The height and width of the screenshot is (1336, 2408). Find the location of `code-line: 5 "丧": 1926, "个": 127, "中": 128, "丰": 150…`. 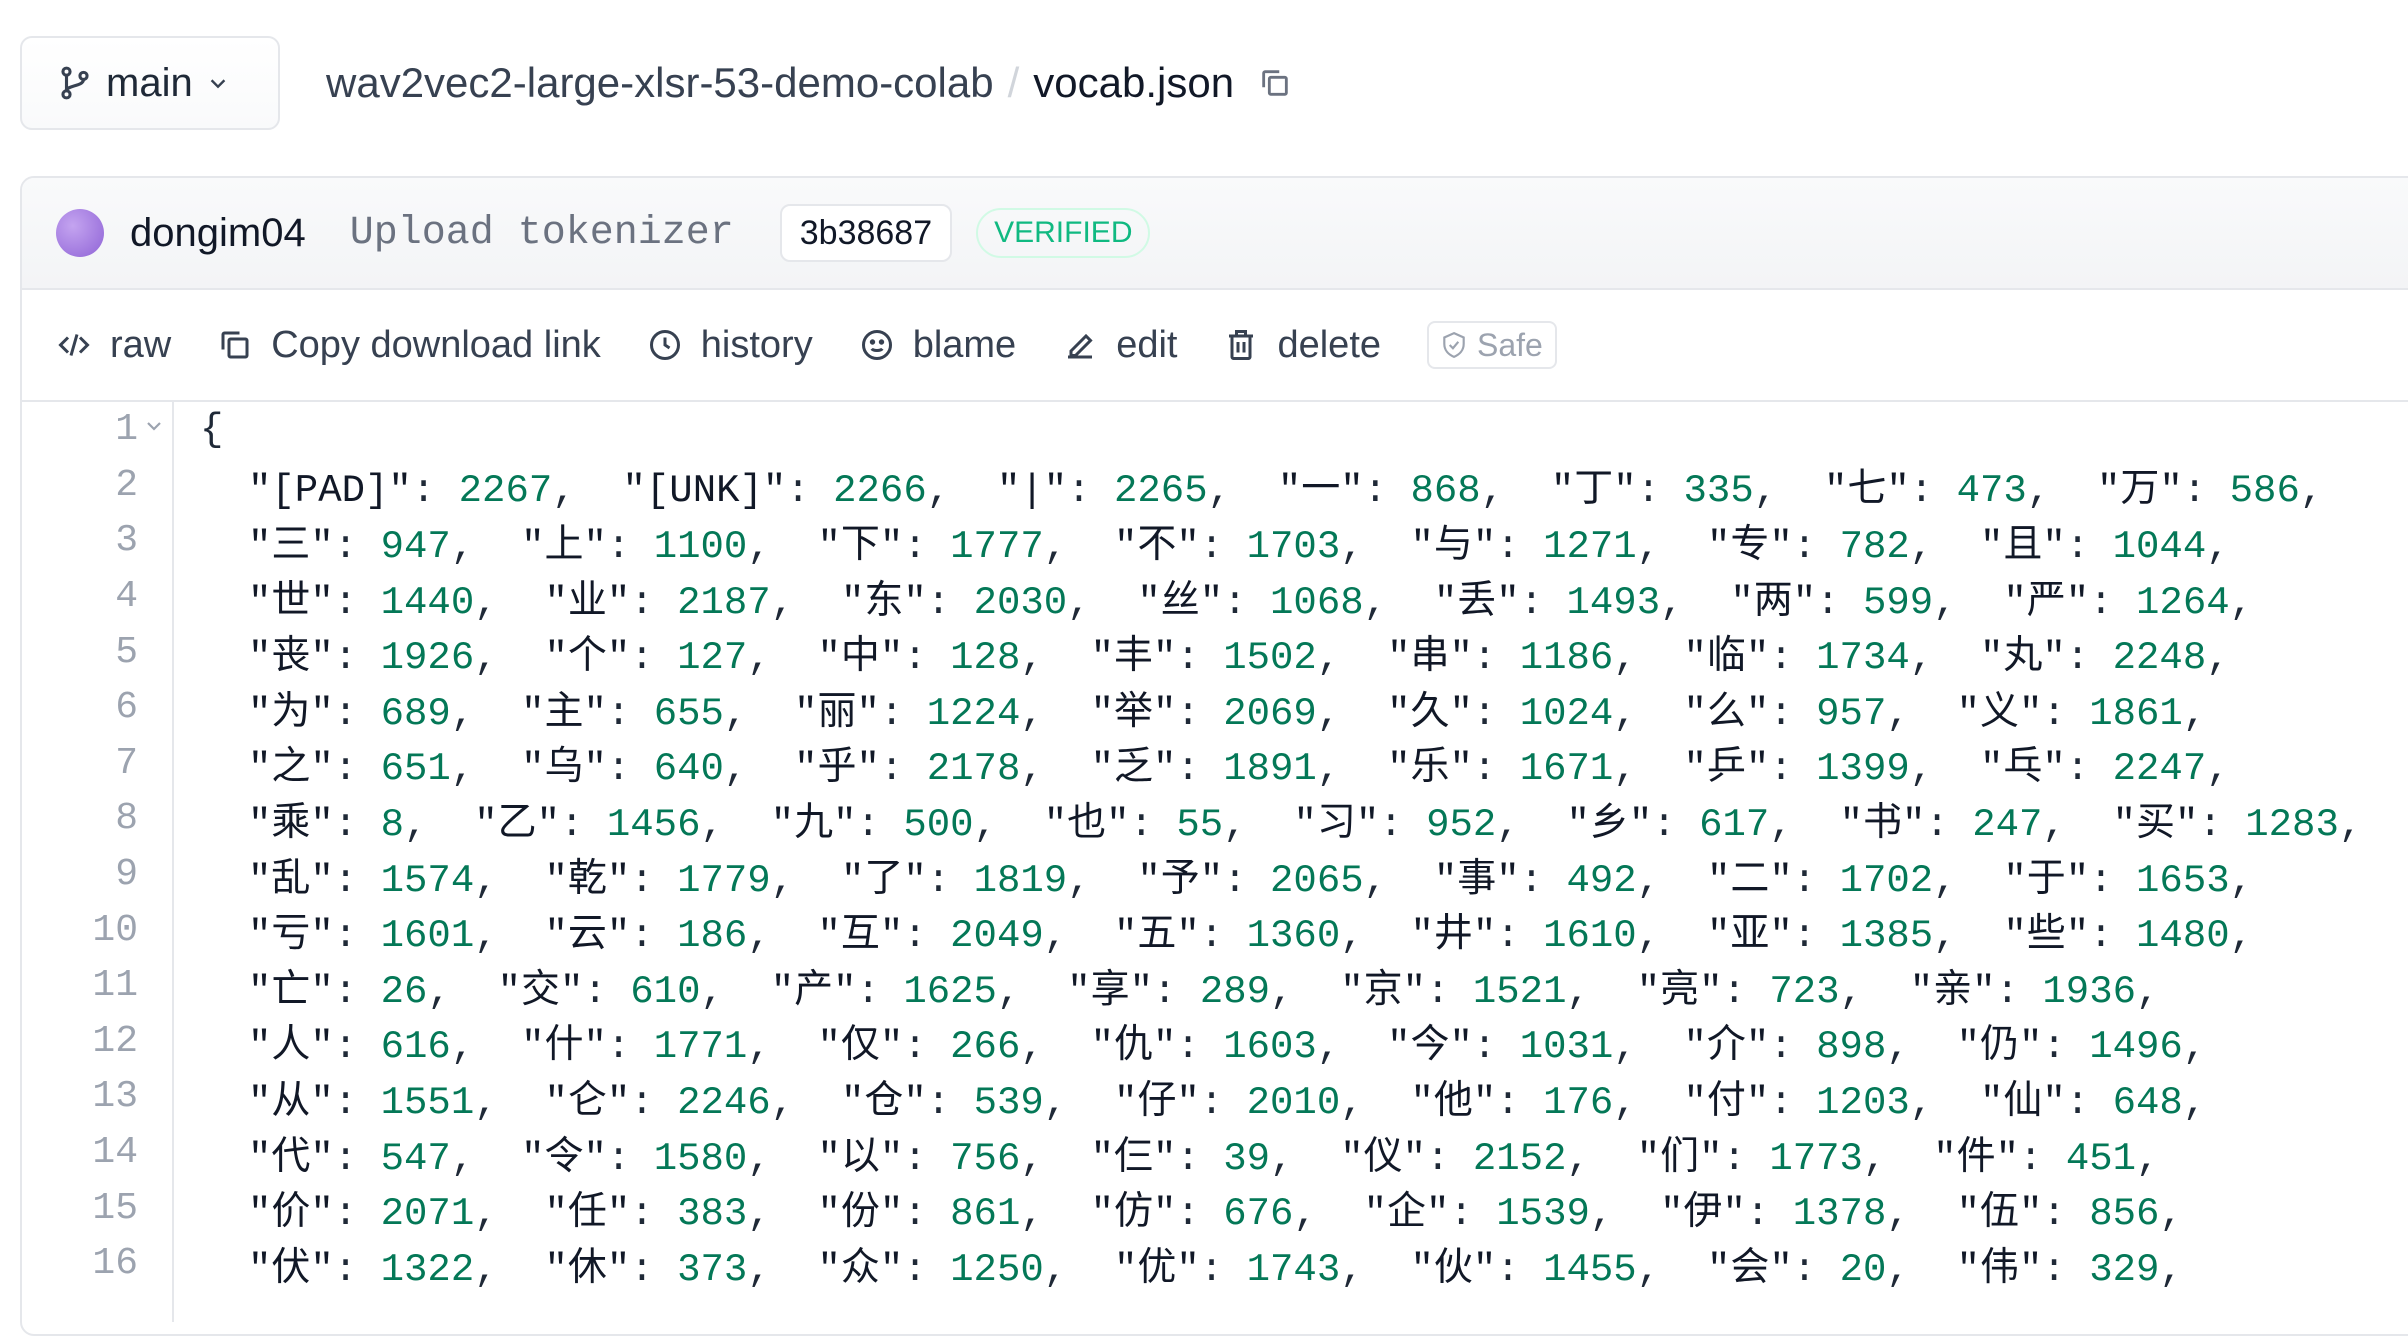

code-line: 5 "丧": 1926, "个": 127, "中": 128, "丰": 150… is located at coordinates (1215, 652).